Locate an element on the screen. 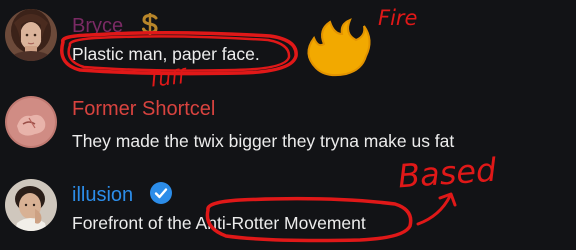 The height and width of the screenshot is (250, 576). username-former-shortcel: Former Shortcel is located at coordinates (143, 109).